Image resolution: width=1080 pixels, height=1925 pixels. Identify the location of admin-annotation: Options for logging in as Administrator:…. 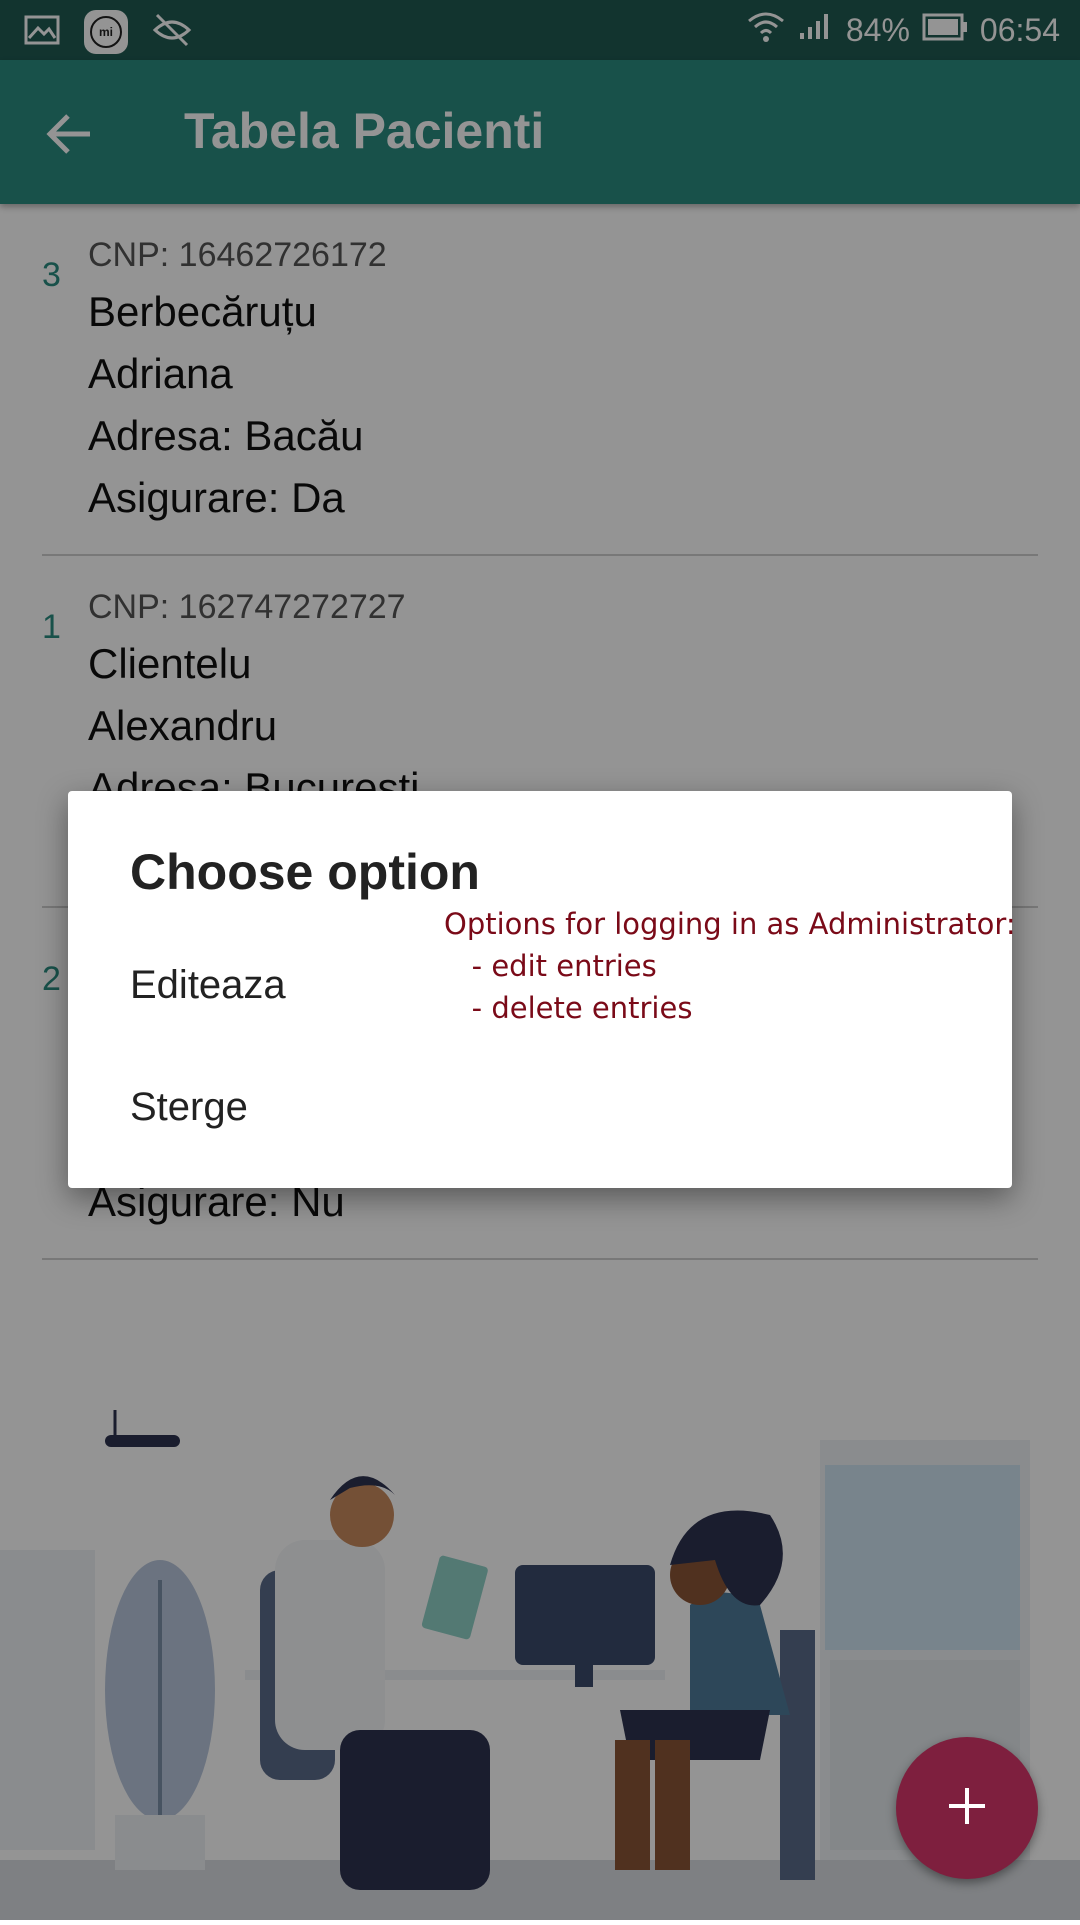
(730, 966).